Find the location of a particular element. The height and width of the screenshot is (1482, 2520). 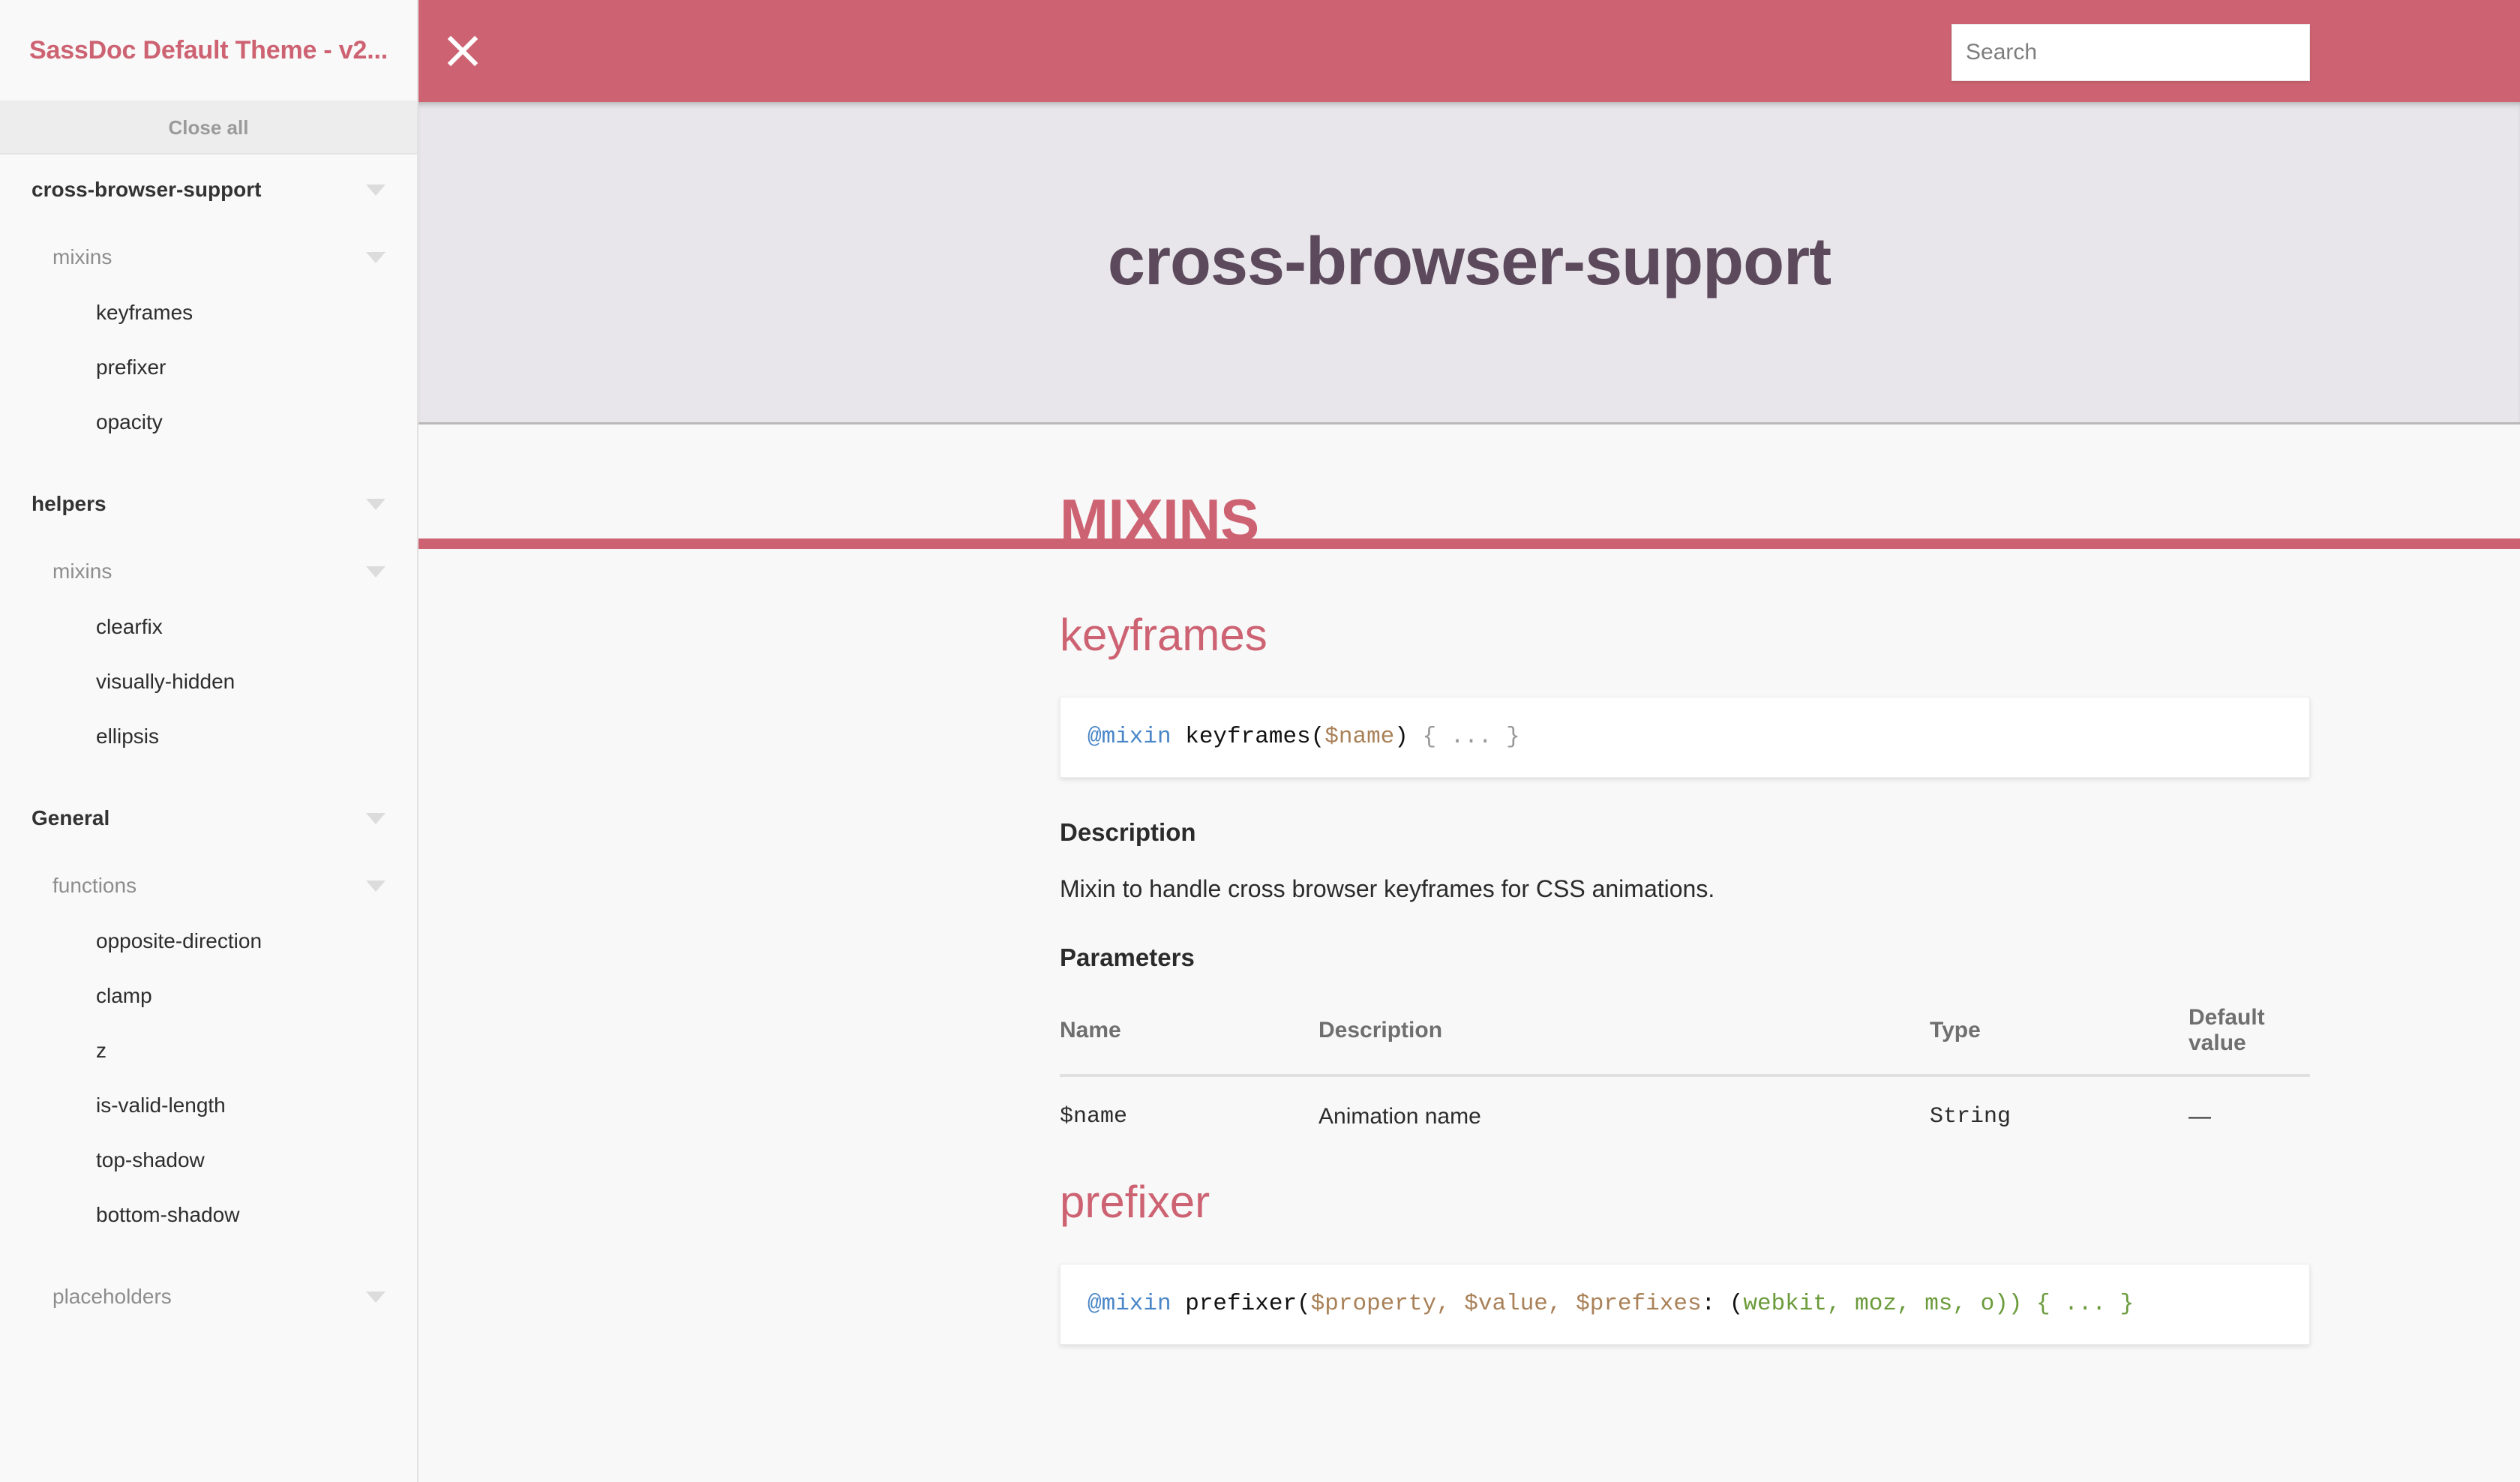

table-header-row: Name Description Type Default value is located at coordinates (1685, 1040).